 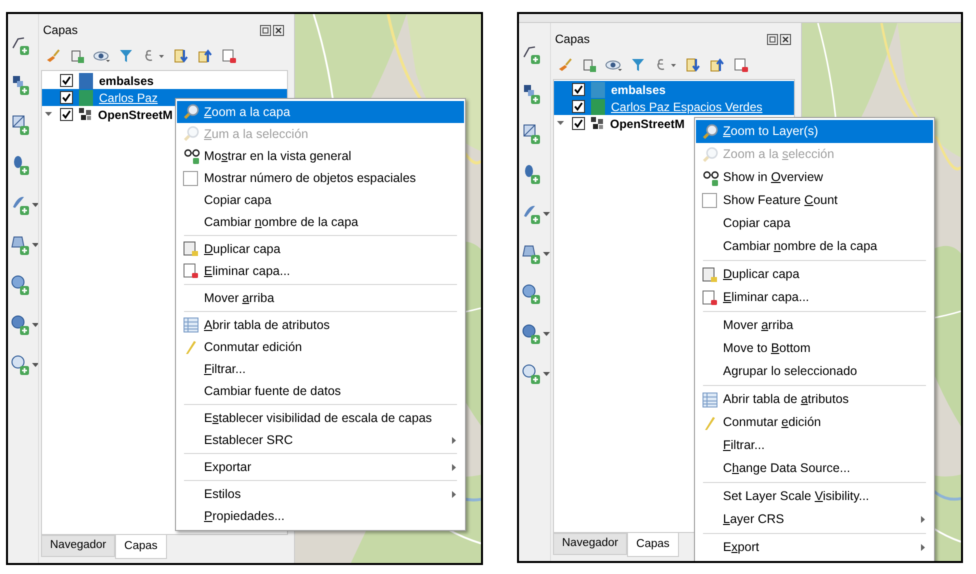 What do you see at coordinates (320, 467) in the screenshot?
I see `menu-item: Exportar` at bounding box center [320, 467].